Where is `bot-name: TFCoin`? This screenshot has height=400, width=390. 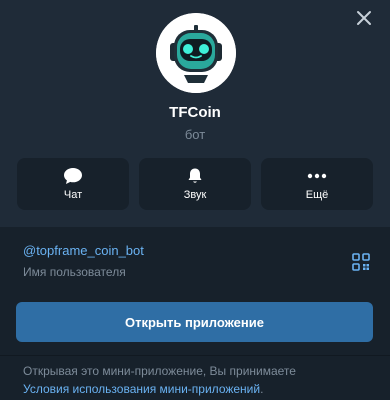
bot-name: TFCoin is located at coordinates (195, 112).